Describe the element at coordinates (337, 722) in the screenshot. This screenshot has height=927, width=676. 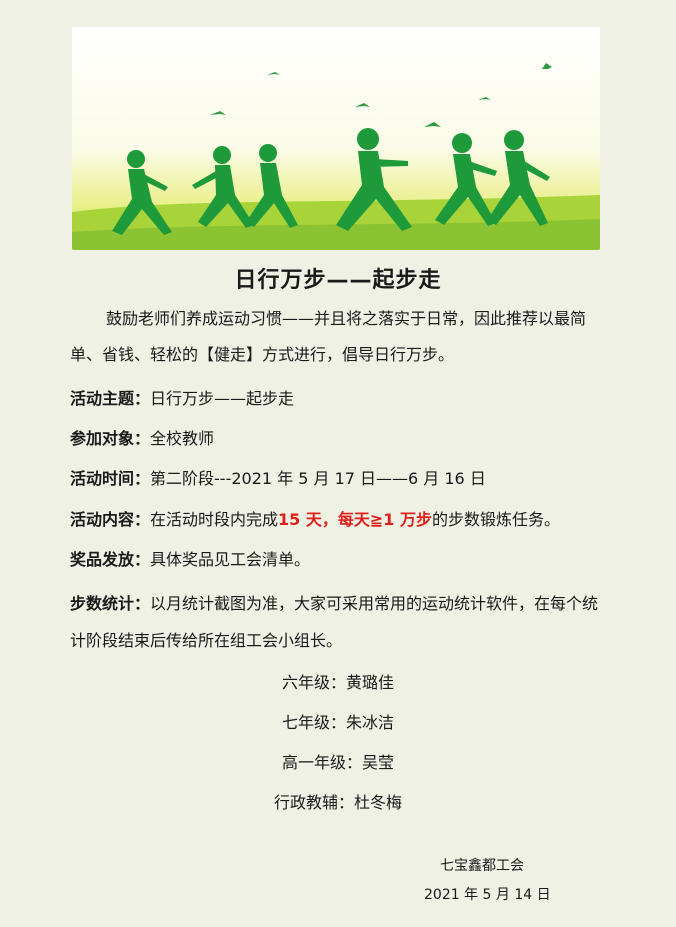
I see `contact-grade7: 七年级：朱冰洁` at that location.